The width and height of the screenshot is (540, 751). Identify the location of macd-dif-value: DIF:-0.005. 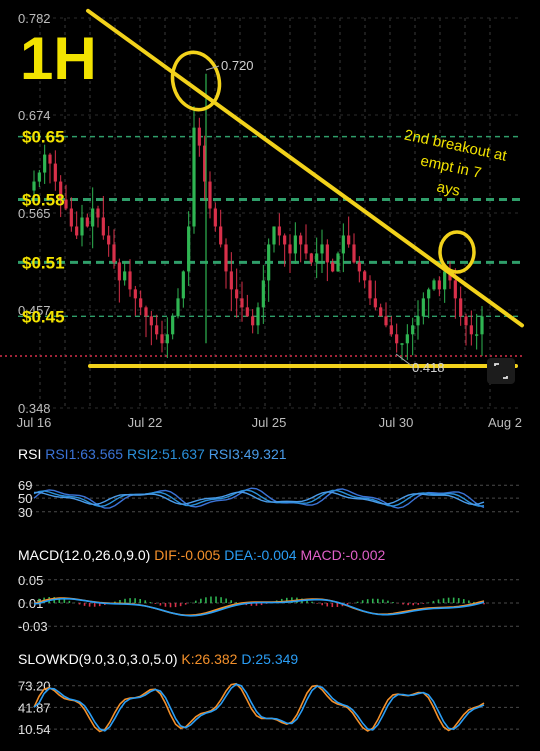
(187, 555).